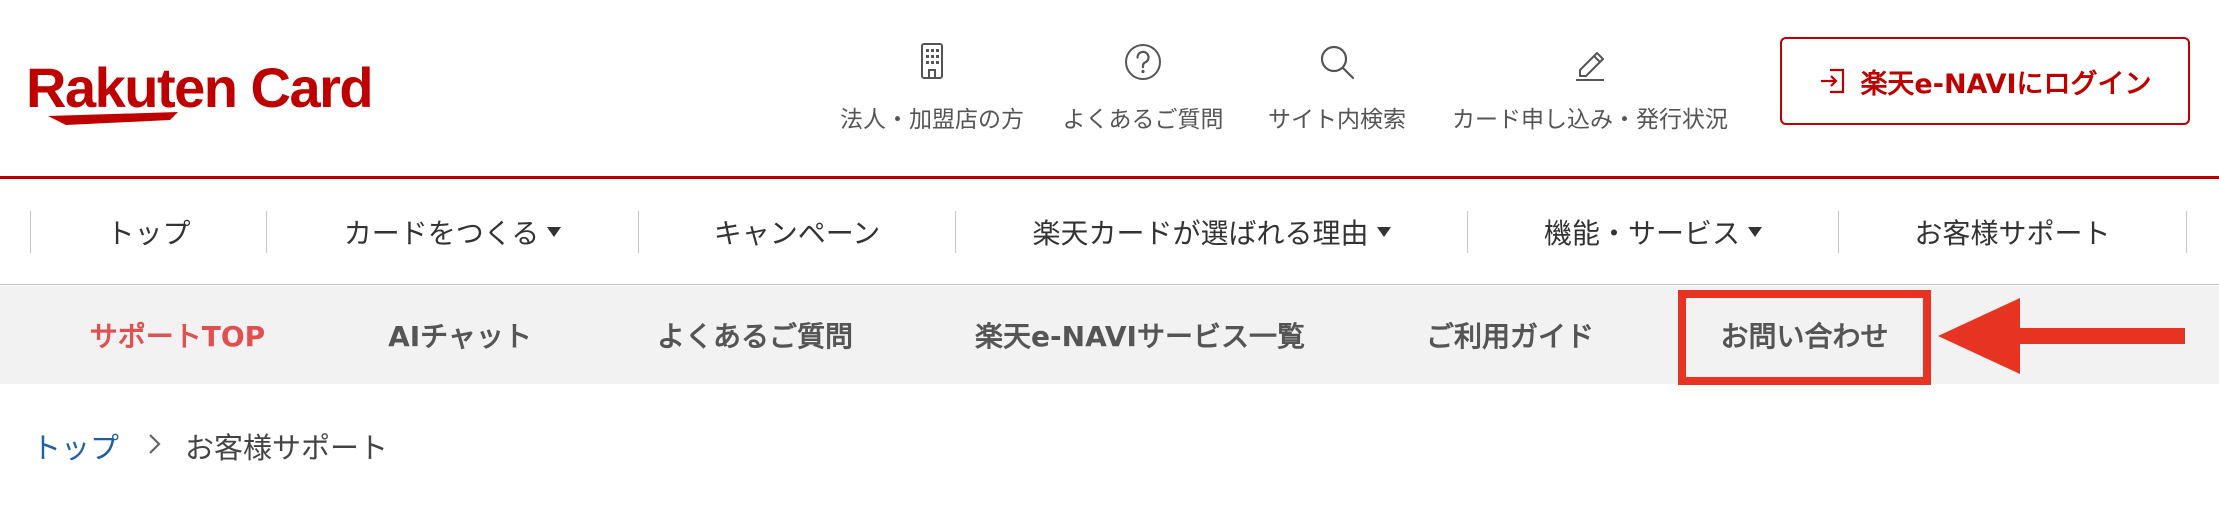 Image resolution: width=2219 pixels, height=513 pixels. What do you see at coordinates (2006, 84) in the screenshot?
I see `login-label: 楽天e-NAVIにログイン` at bounding box center [2006, 84].